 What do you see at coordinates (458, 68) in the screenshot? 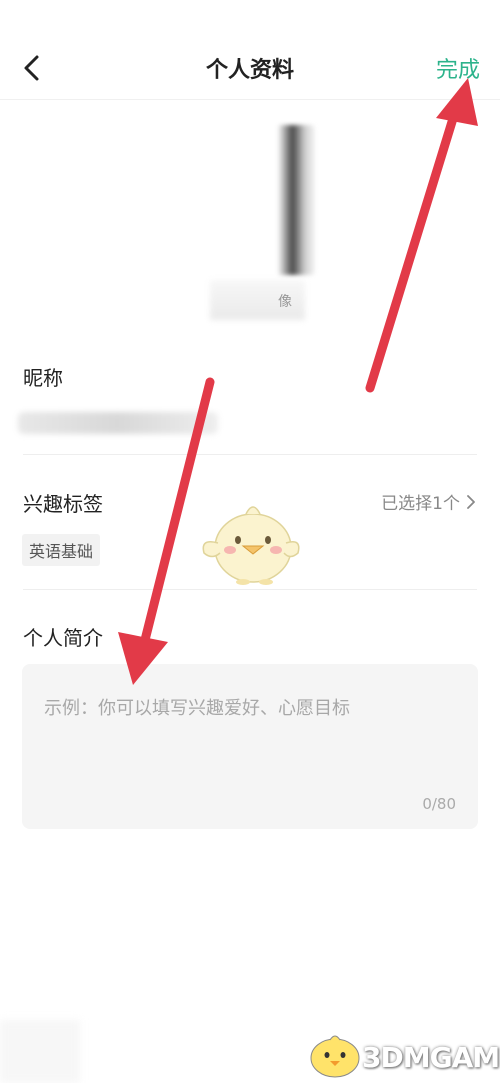
I see `done-button: 完成` at bounding box center [458, 68].